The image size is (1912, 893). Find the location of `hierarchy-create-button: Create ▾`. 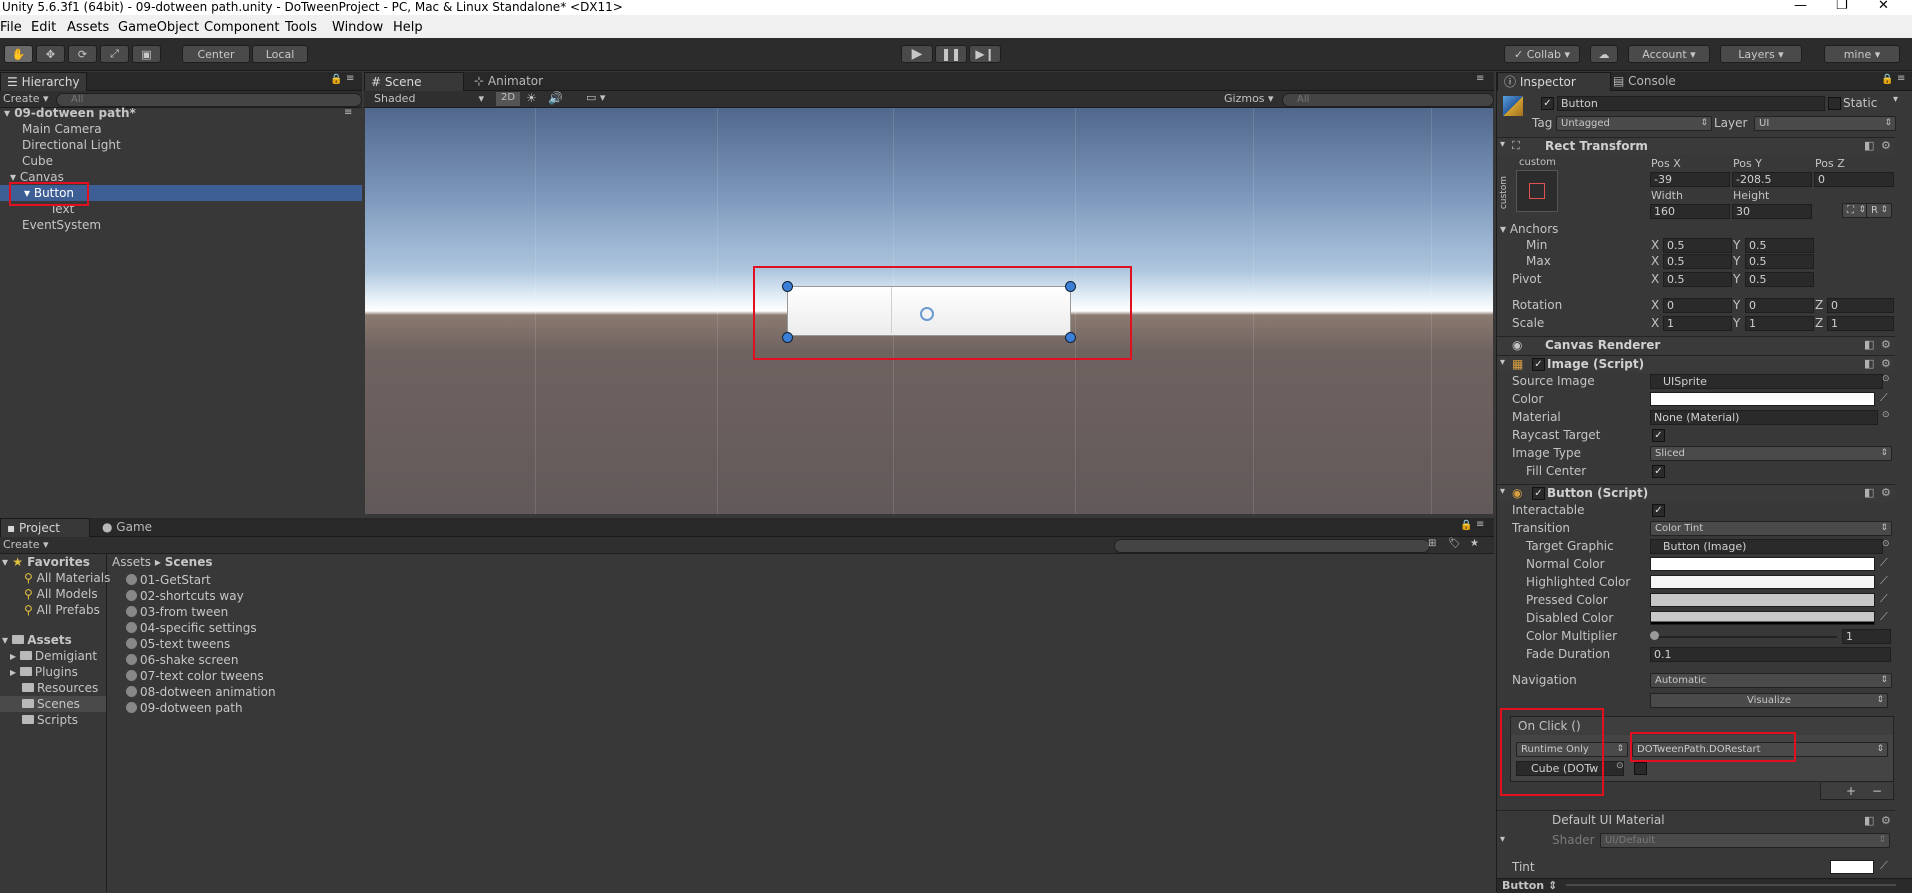

hierarchy-create-button: Create ▾ is located at coordinates (26, 98).